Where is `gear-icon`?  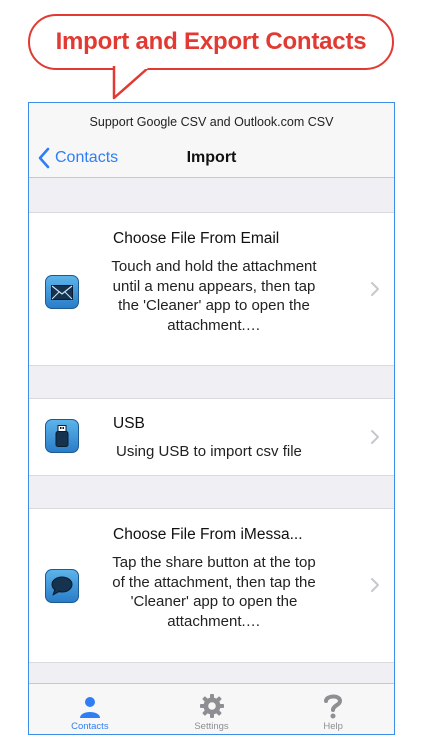
gear-icon is located at coordinates (211, 706).